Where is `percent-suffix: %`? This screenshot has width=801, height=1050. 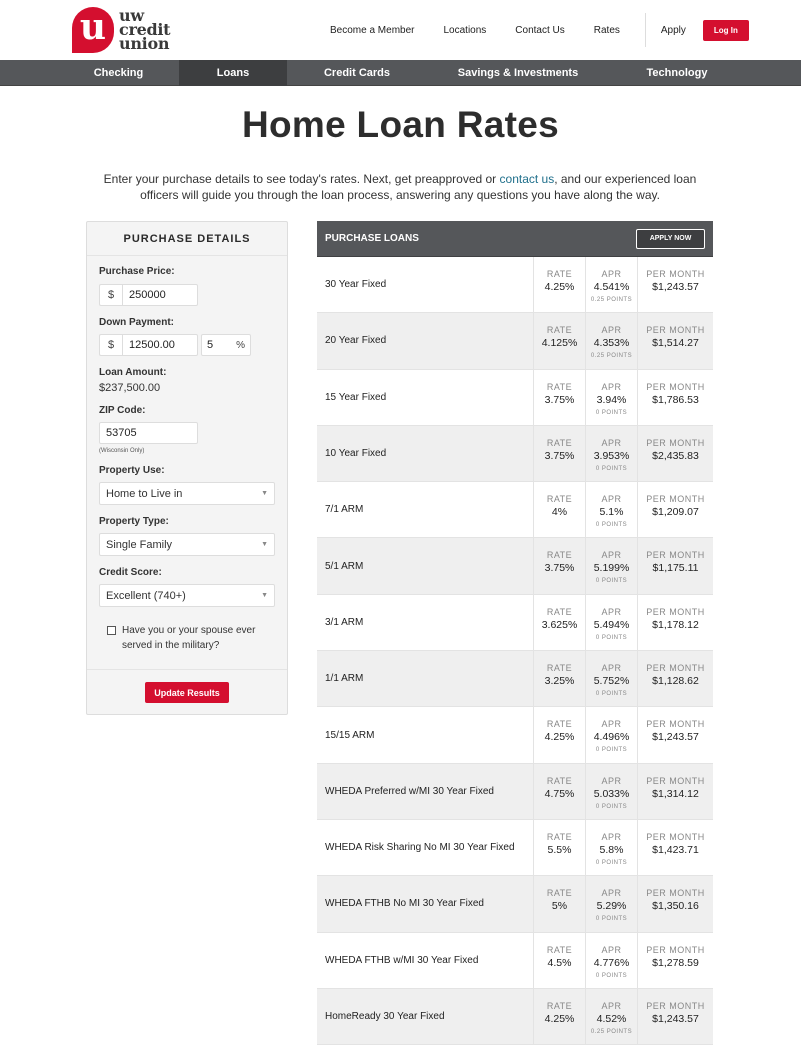 percent-suffix: % is located at coordinates (240, 345).